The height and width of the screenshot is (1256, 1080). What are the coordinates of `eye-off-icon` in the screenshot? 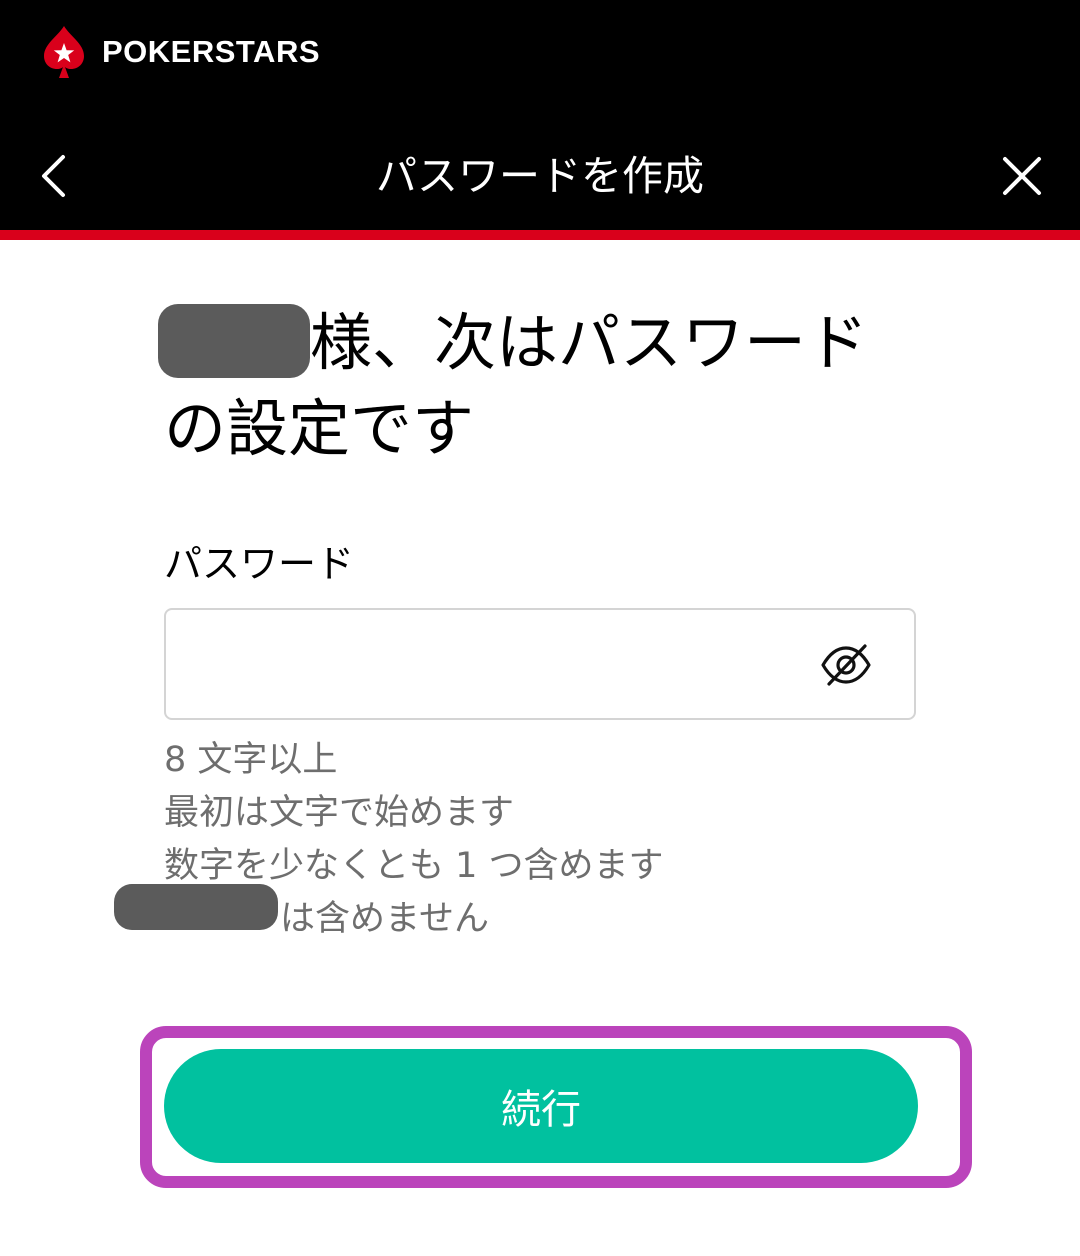 It's located at (846, 665).